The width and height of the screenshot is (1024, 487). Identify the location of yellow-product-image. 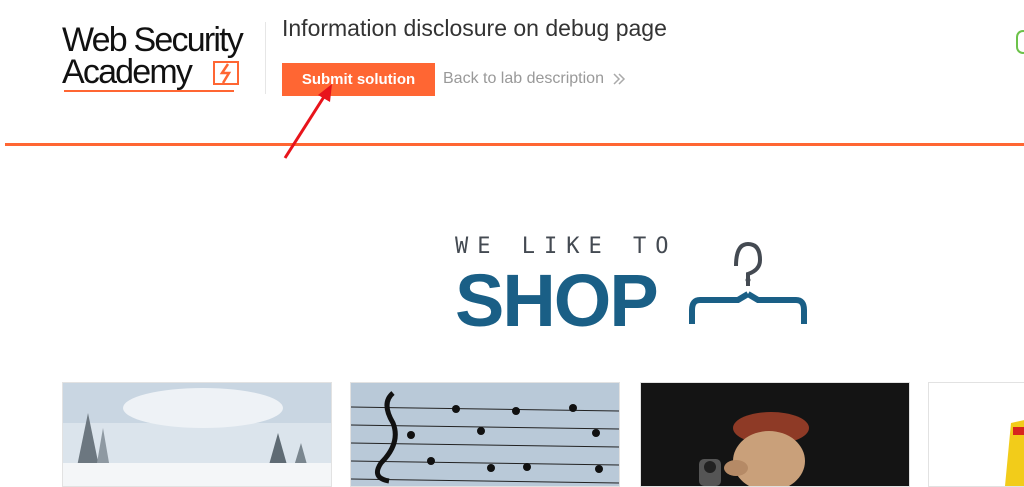
(976, 434).